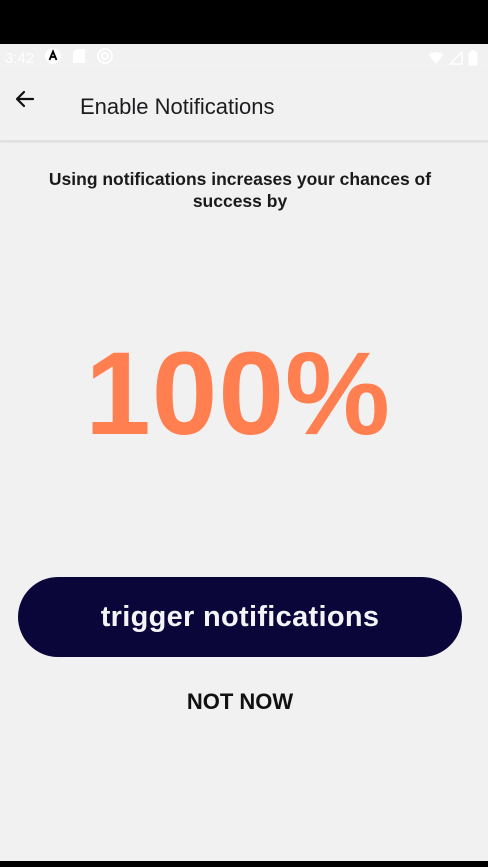 Image resolution: width=488 pixels, height=867 pixels. I want to click on battery-icon, so click(473, 60).